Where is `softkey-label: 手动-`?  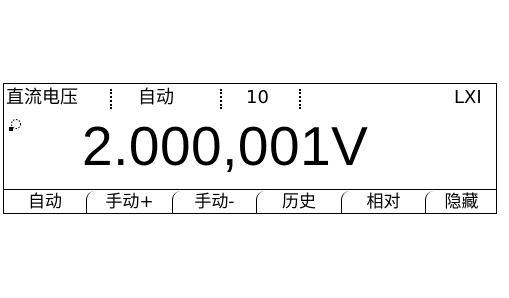 softkey-label: 手动- is located at coordinates (214, 202).